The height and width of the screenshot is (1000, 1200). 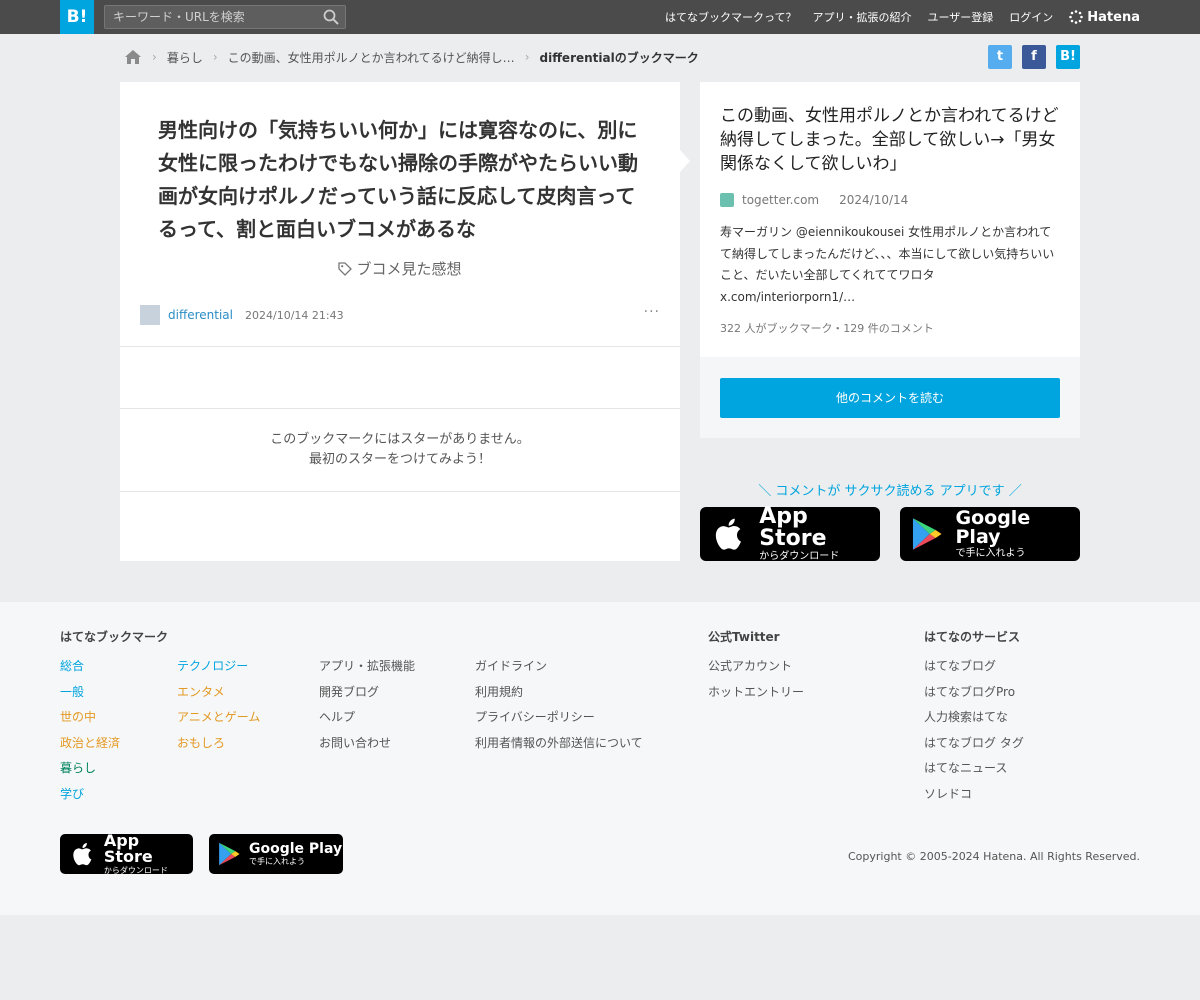 I want to click on footer-app-store-badge: App Store からダウンロード, so click(x=126, y=853).